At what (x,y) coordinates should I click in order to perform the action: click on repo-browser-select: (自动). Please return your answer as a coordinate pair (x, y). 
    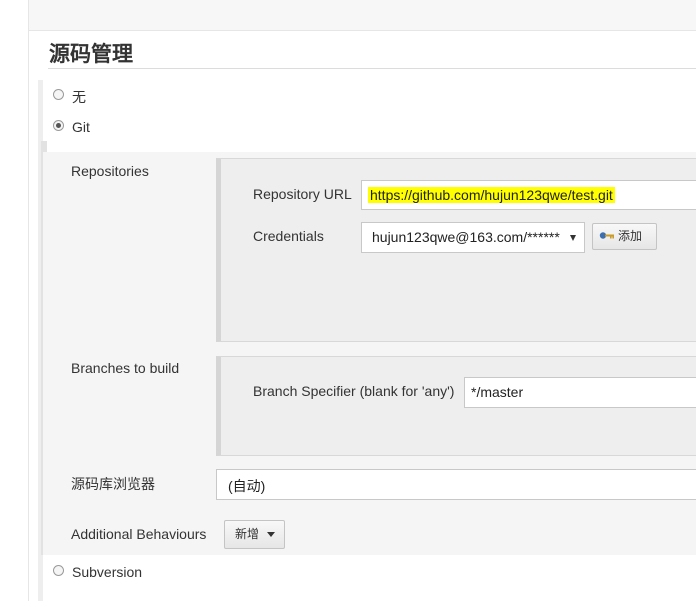
    Looking at the image, I should click on (456, 484).